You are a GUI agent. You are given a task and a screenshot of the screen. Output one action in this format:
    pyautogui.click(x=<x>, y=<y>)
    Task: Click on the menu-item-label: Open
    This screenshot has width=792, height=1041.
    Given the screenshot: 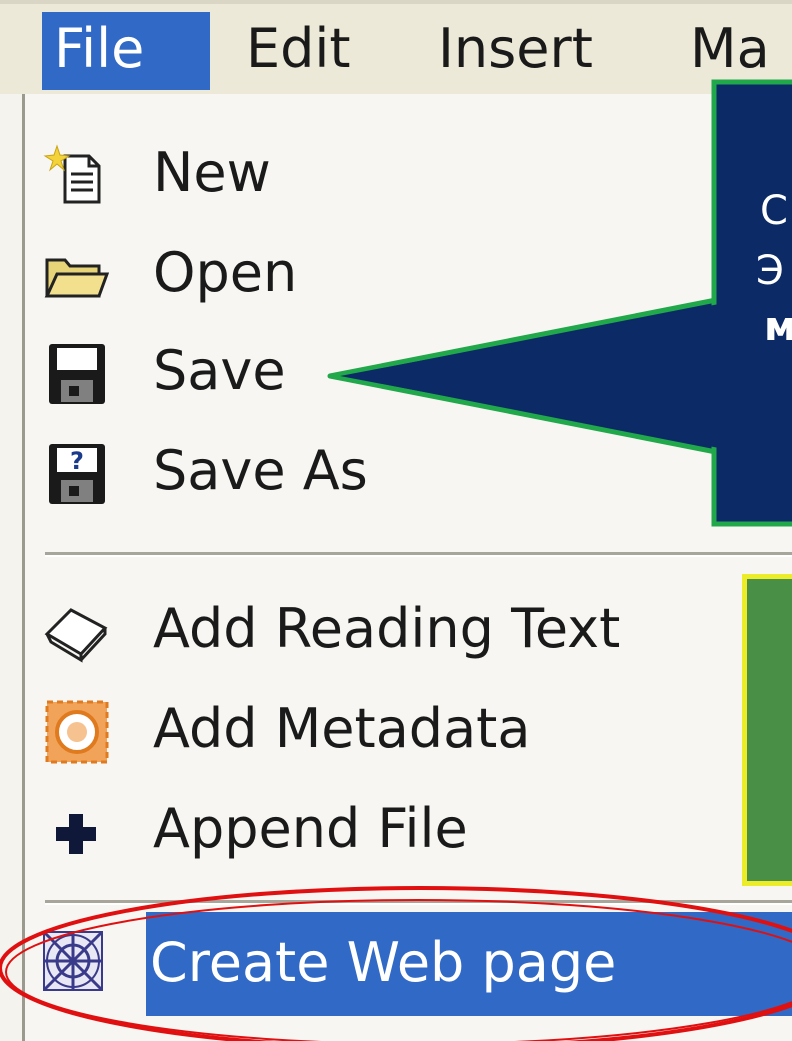 What is the action you would take?
    pyautogui.click(x=225, y=272)
    